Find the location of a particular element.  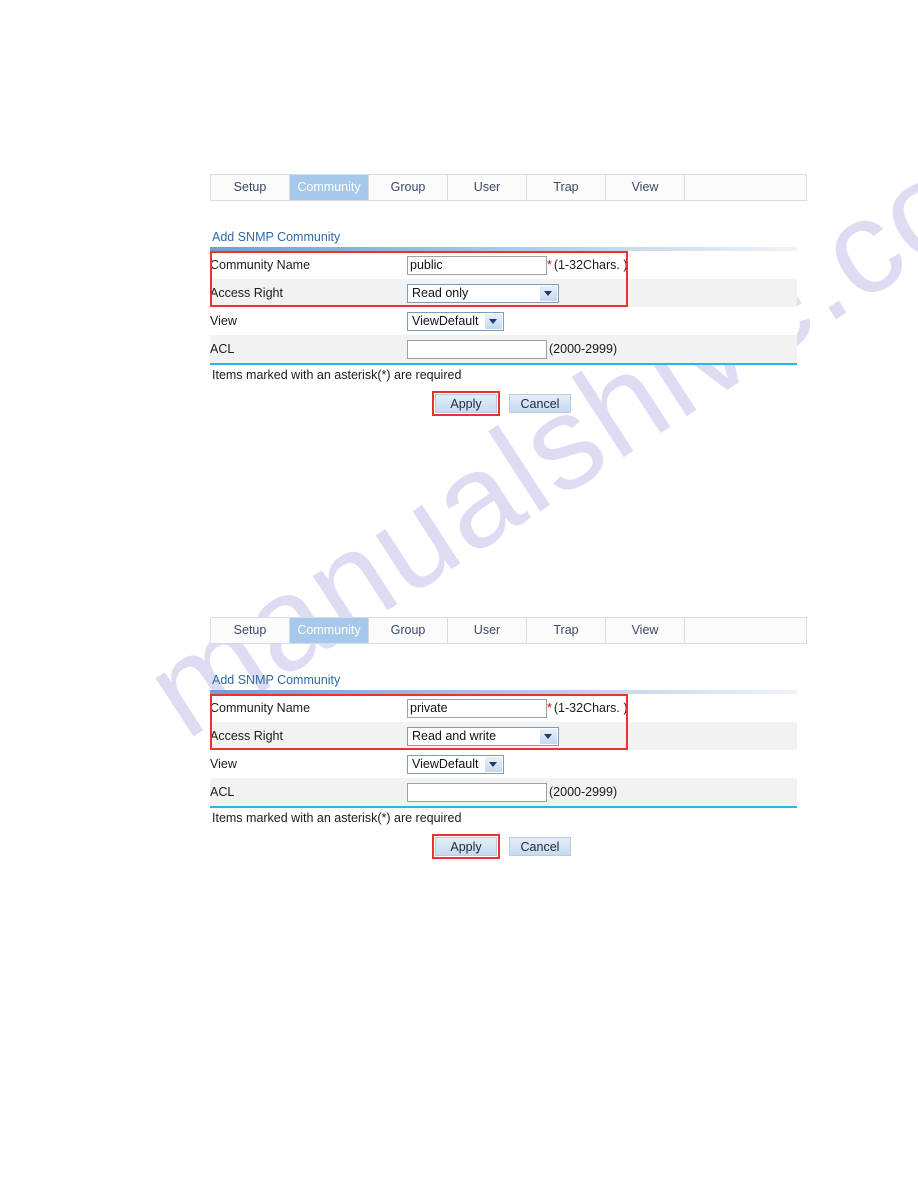

cancel-button-1: Cancel is located at coordinates (540, 403).